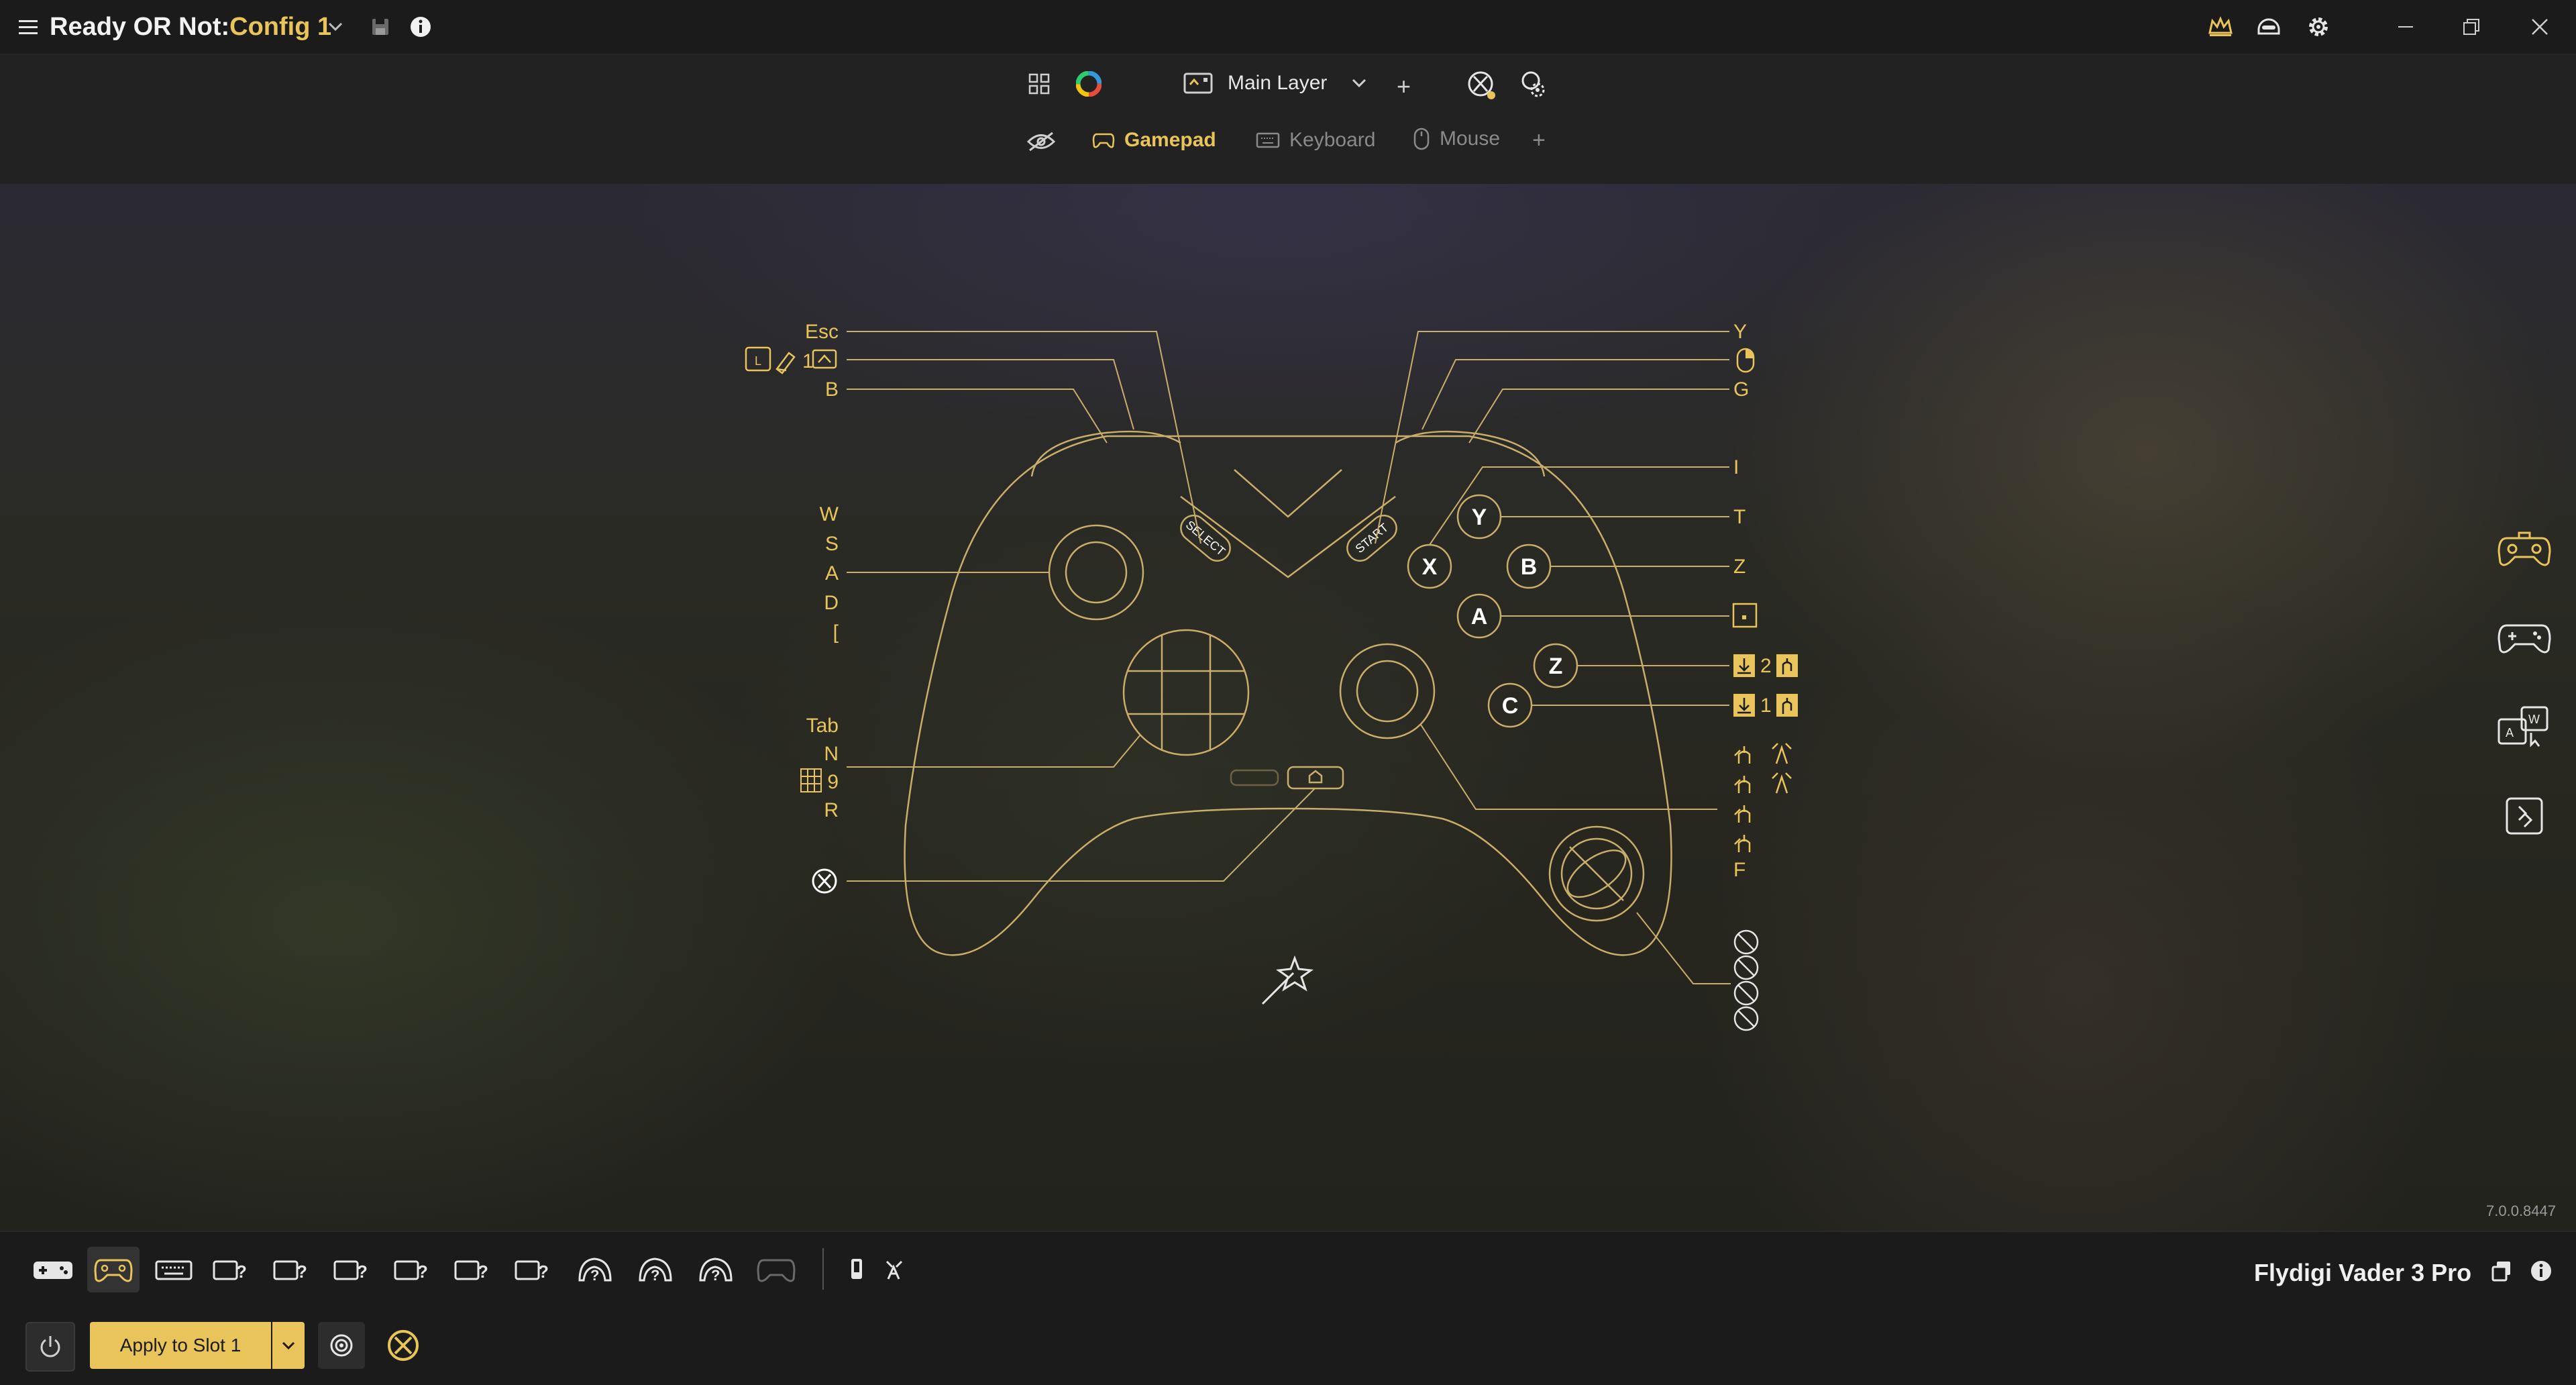 The image size is (2576, 1385). What do you see at coordinates (832, 544) in the screenshot?
I see `label-stick-s: S` at bounding box center [832, 544].